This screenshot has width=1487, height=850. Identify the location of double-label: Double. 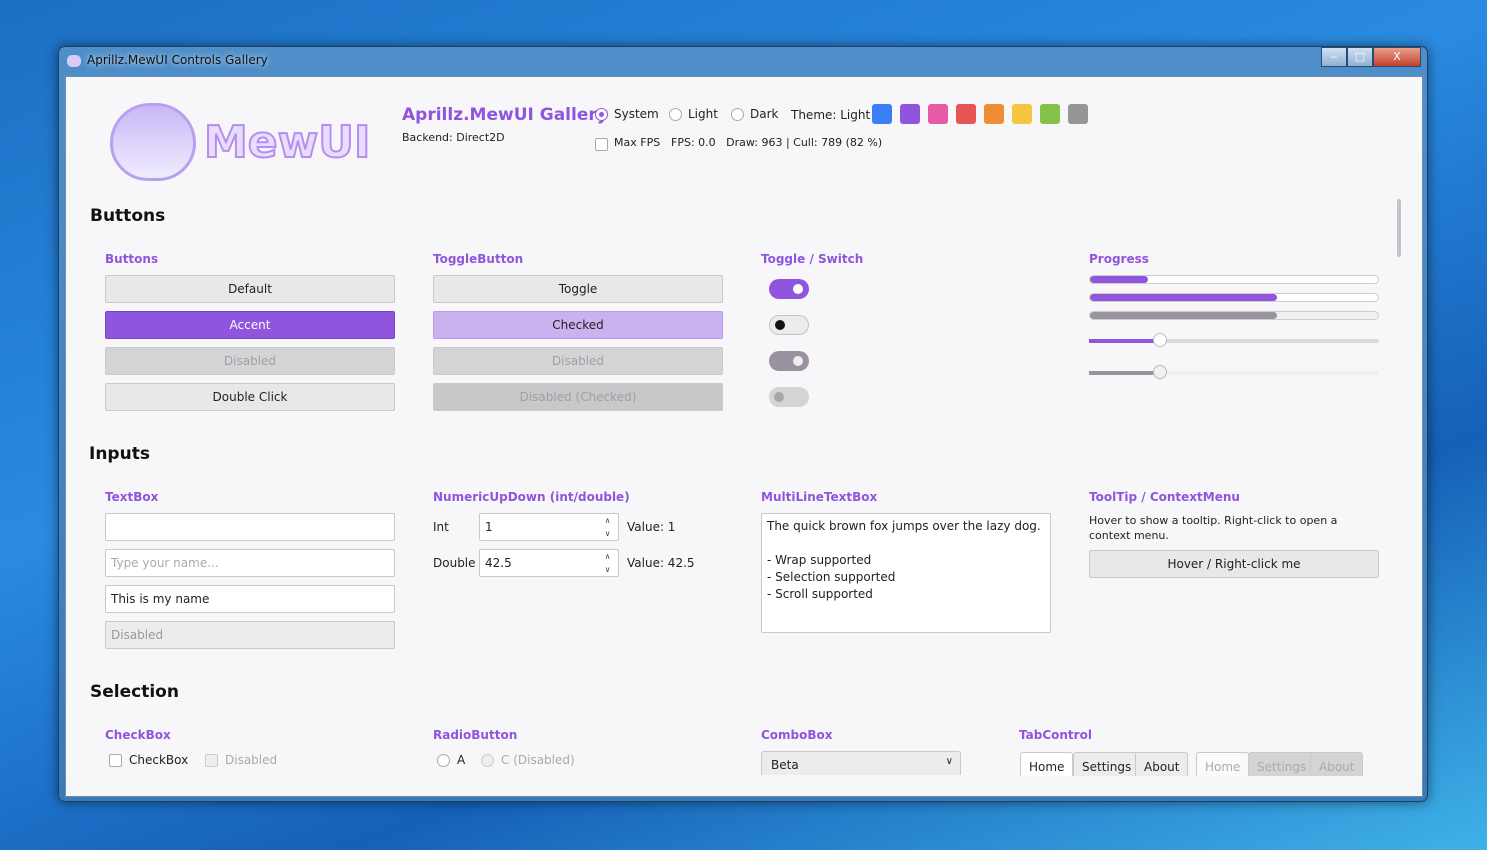
(454, 563).